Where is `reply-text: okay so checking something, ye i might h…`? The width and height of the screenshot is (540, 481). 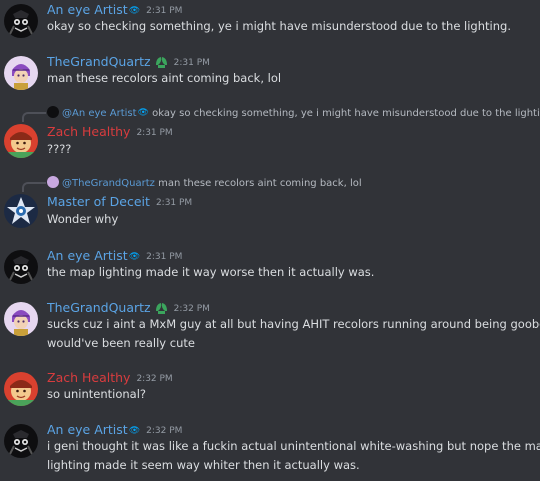
reply-text: okay so checking something, ye i might h… is located at coordinates (346, 113).